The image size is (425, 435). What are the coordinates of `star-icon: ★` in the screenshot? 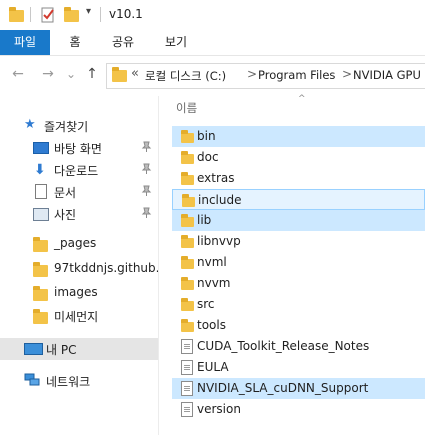 It's located at (30, 124).